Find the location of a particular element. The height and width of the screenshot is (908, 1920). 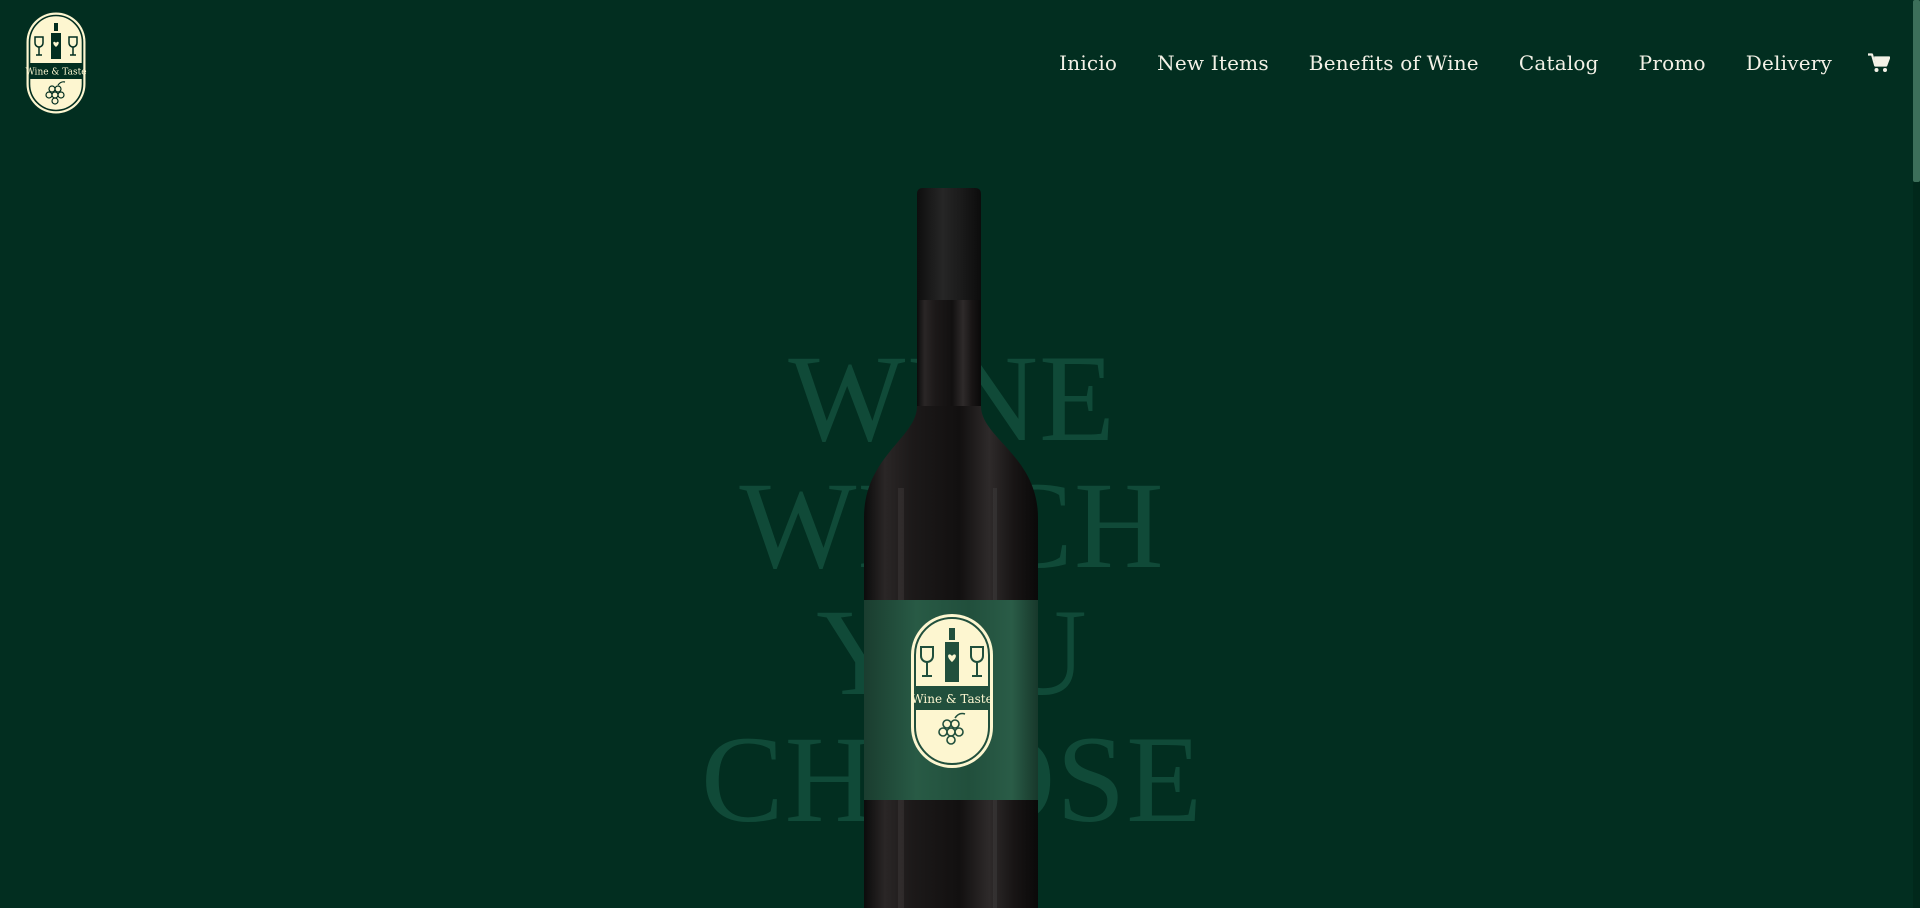

brand-logo: Wine & Taste is located at coordinates (56, 63).